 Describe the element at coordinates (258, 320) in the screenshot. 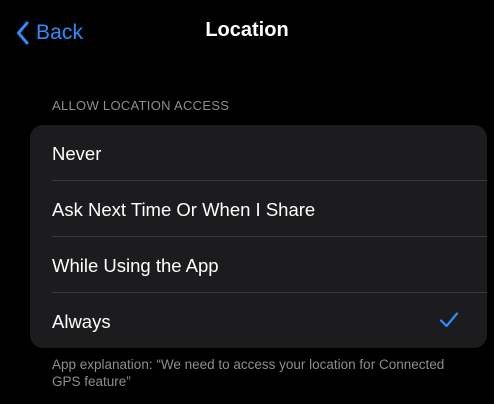

I see `option-always: Always` at that location.